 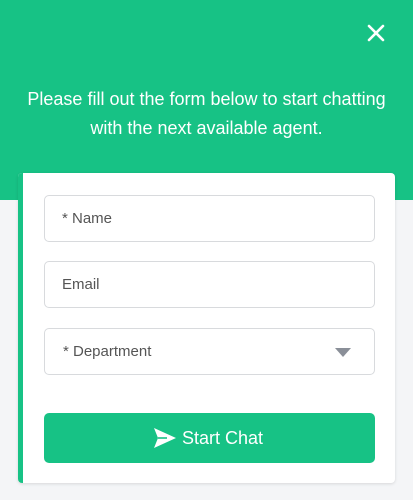 What do you see at coordinates (20, 328) in the screenshot?
I see `card-accent-bar` at bounding box center [20, 328].